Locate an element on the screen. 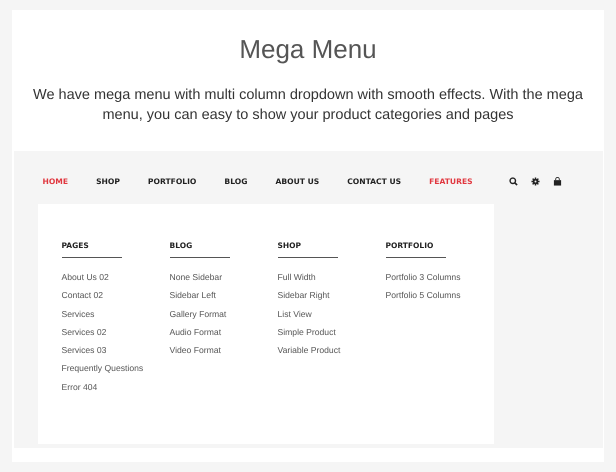 The height and width of the screenshot is (472, 616). menu-link: Simple Product is located at coordinates (323, 332).